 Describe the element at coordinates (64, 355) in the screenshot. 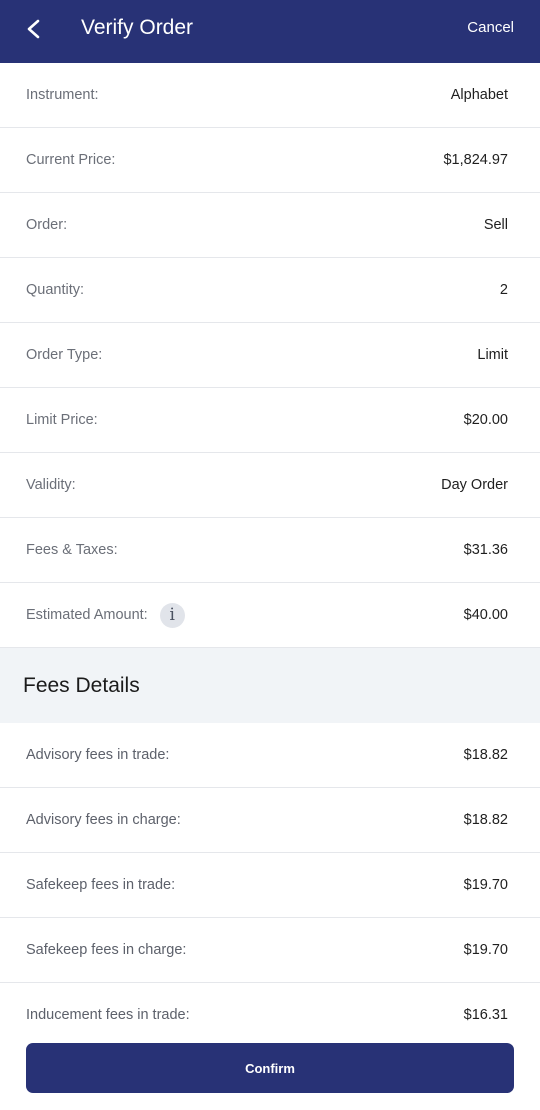

I see `row-label: Order Type:` at that location.